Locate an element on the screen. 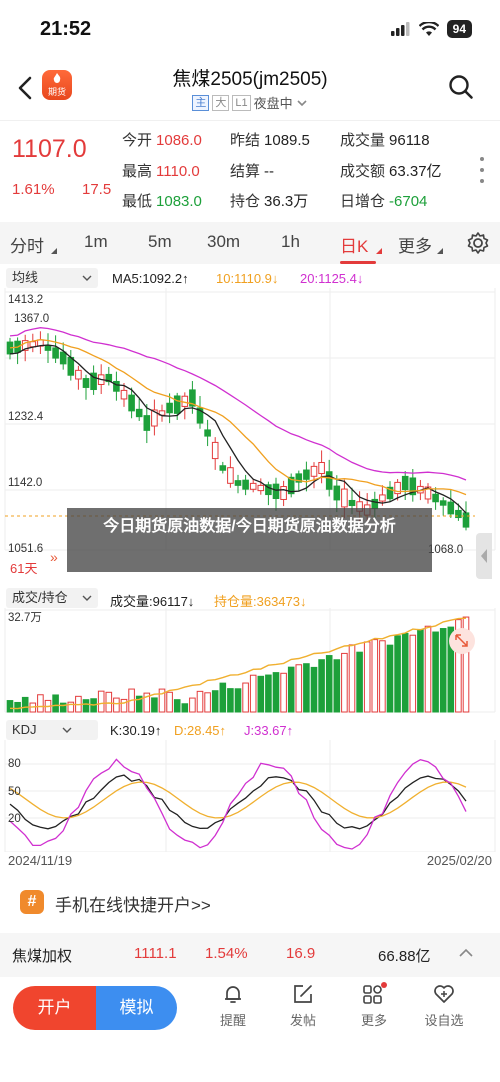 This screenshot has width=500, height=1082. low-cell: 最低 1083.0 is located at coordinates (162, 200).